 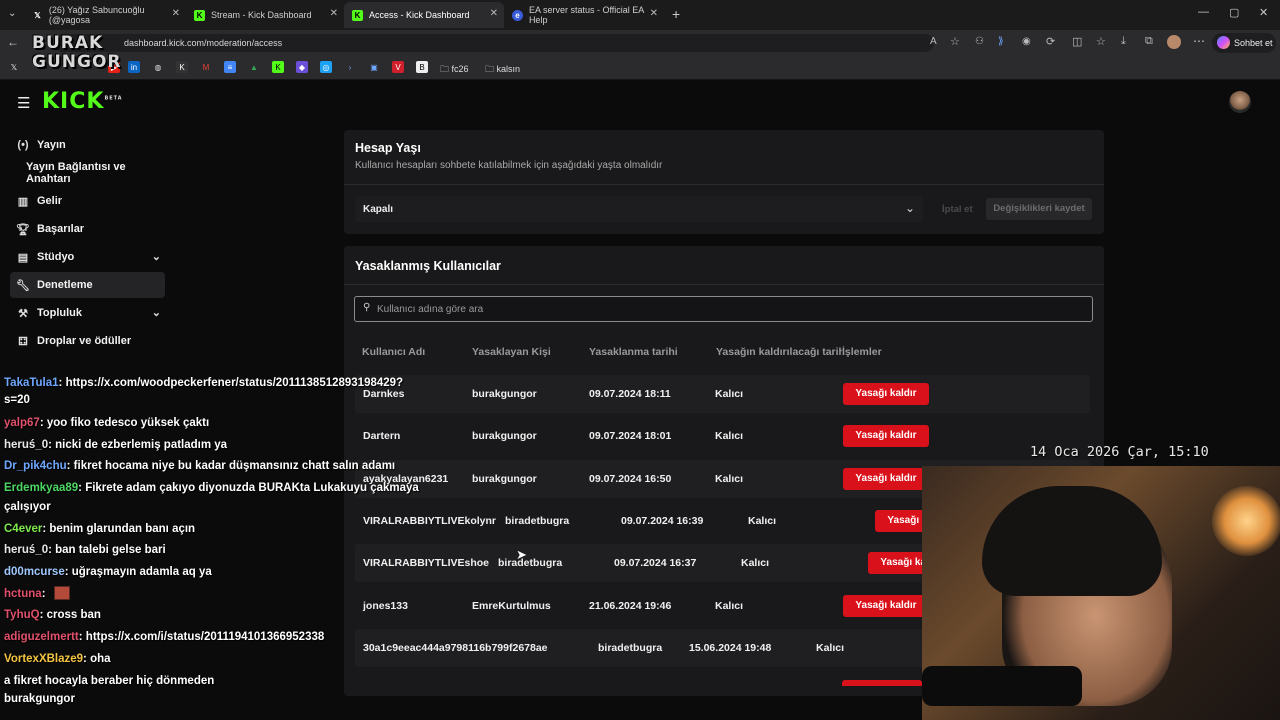 What do you see at coordinates (230, 67) in the screenshot?
I see `docs-bookmark-icon: ≡` at bounding box center [230, 67].